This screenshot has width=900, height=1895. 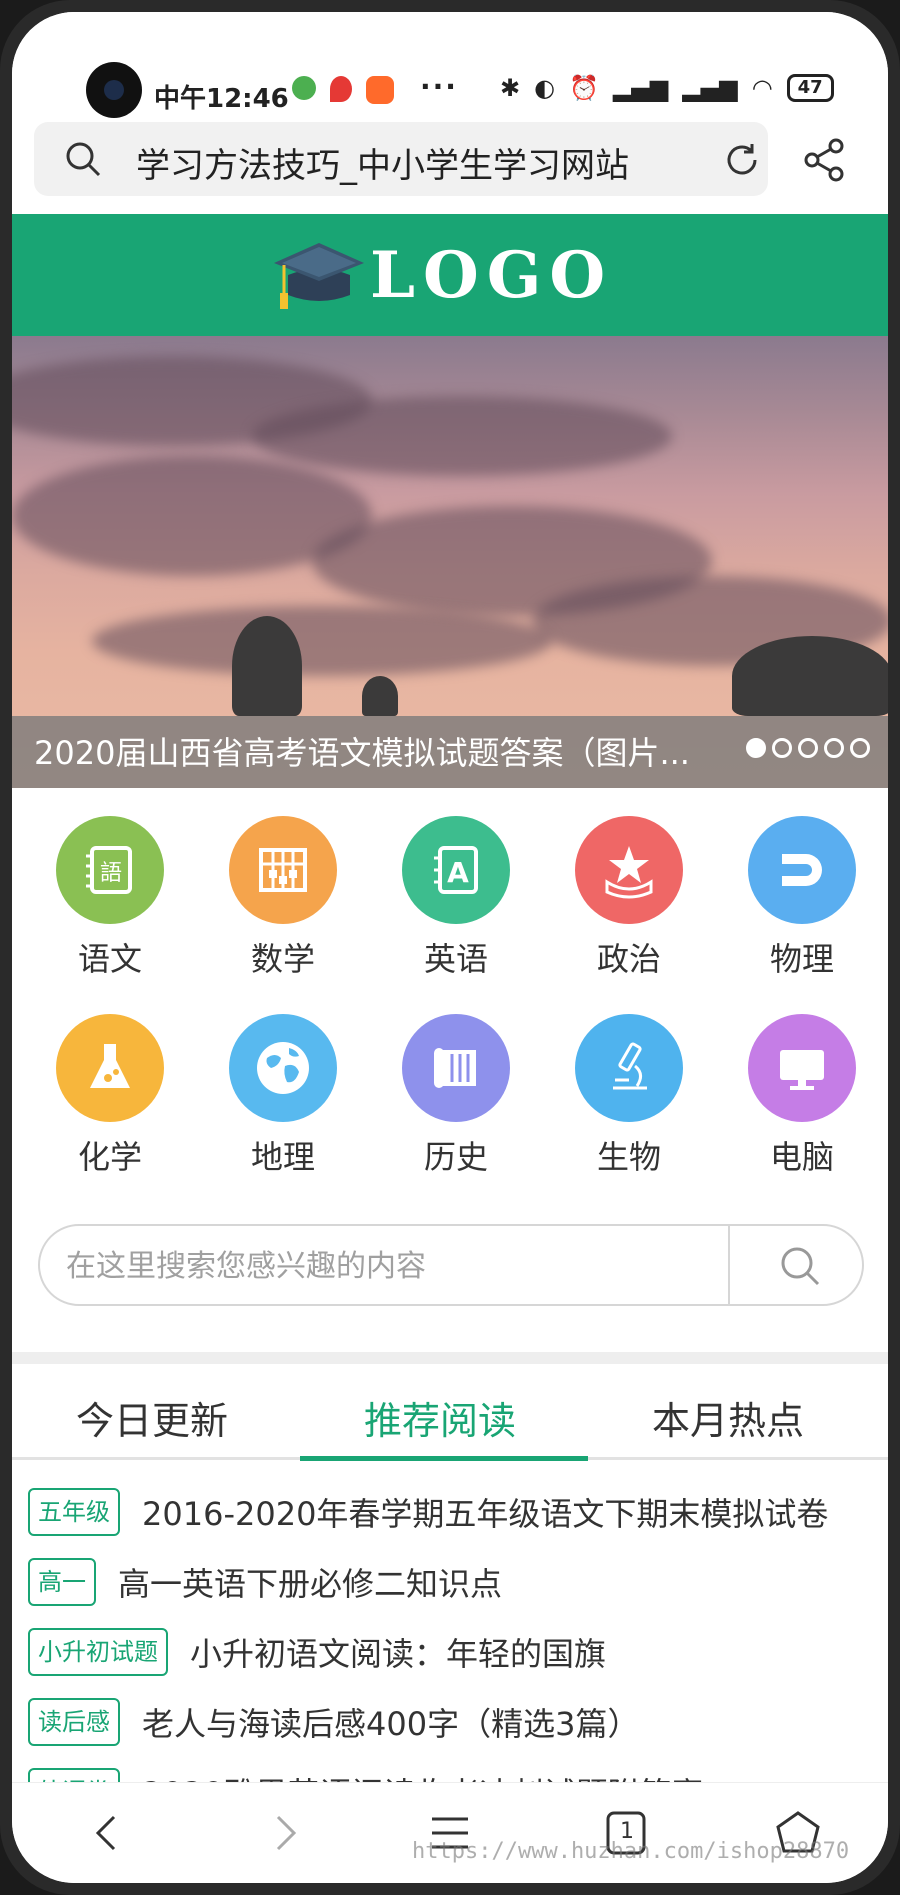 I want to click on list-item: 高一 高一英语下册必修二知识点, so click(x=265, y=1582).